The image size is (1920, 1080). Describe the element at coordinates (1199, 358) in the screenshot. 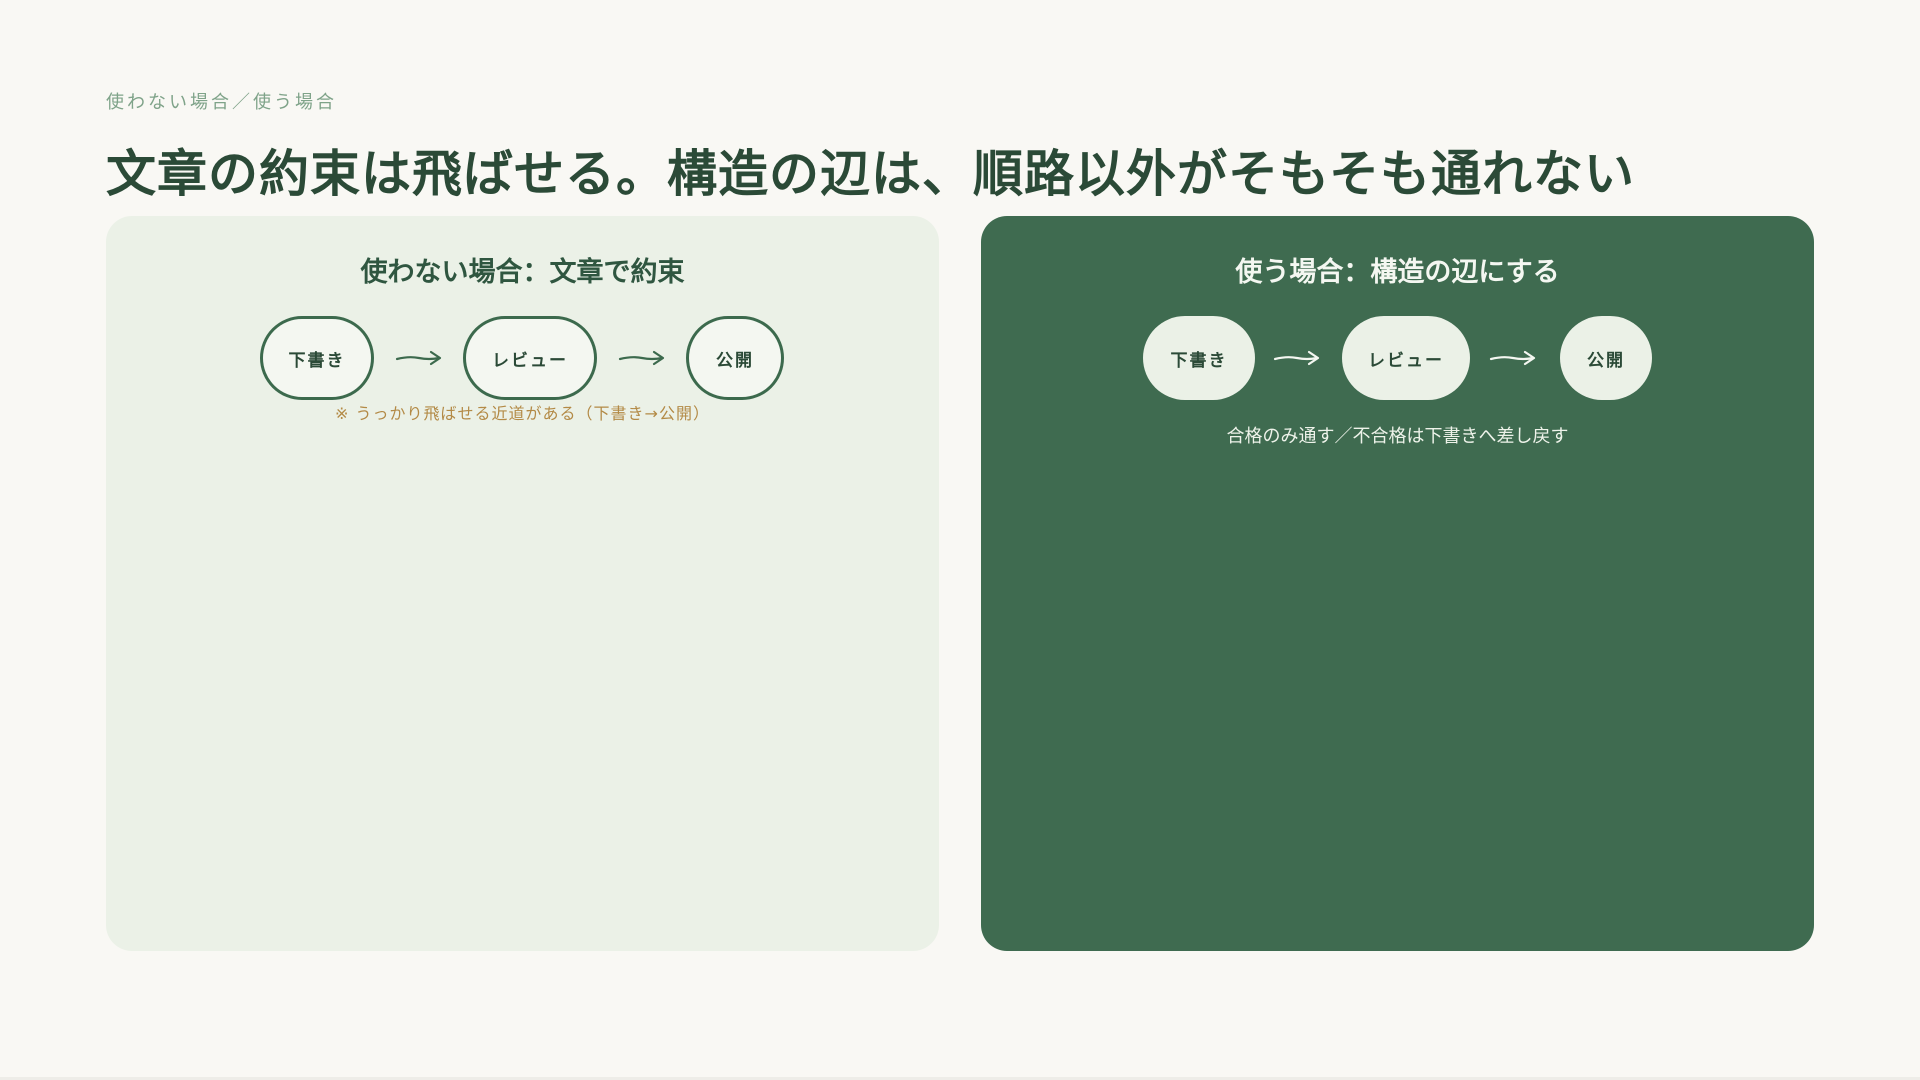

I see `right-node-draft: 下書き` at that location.